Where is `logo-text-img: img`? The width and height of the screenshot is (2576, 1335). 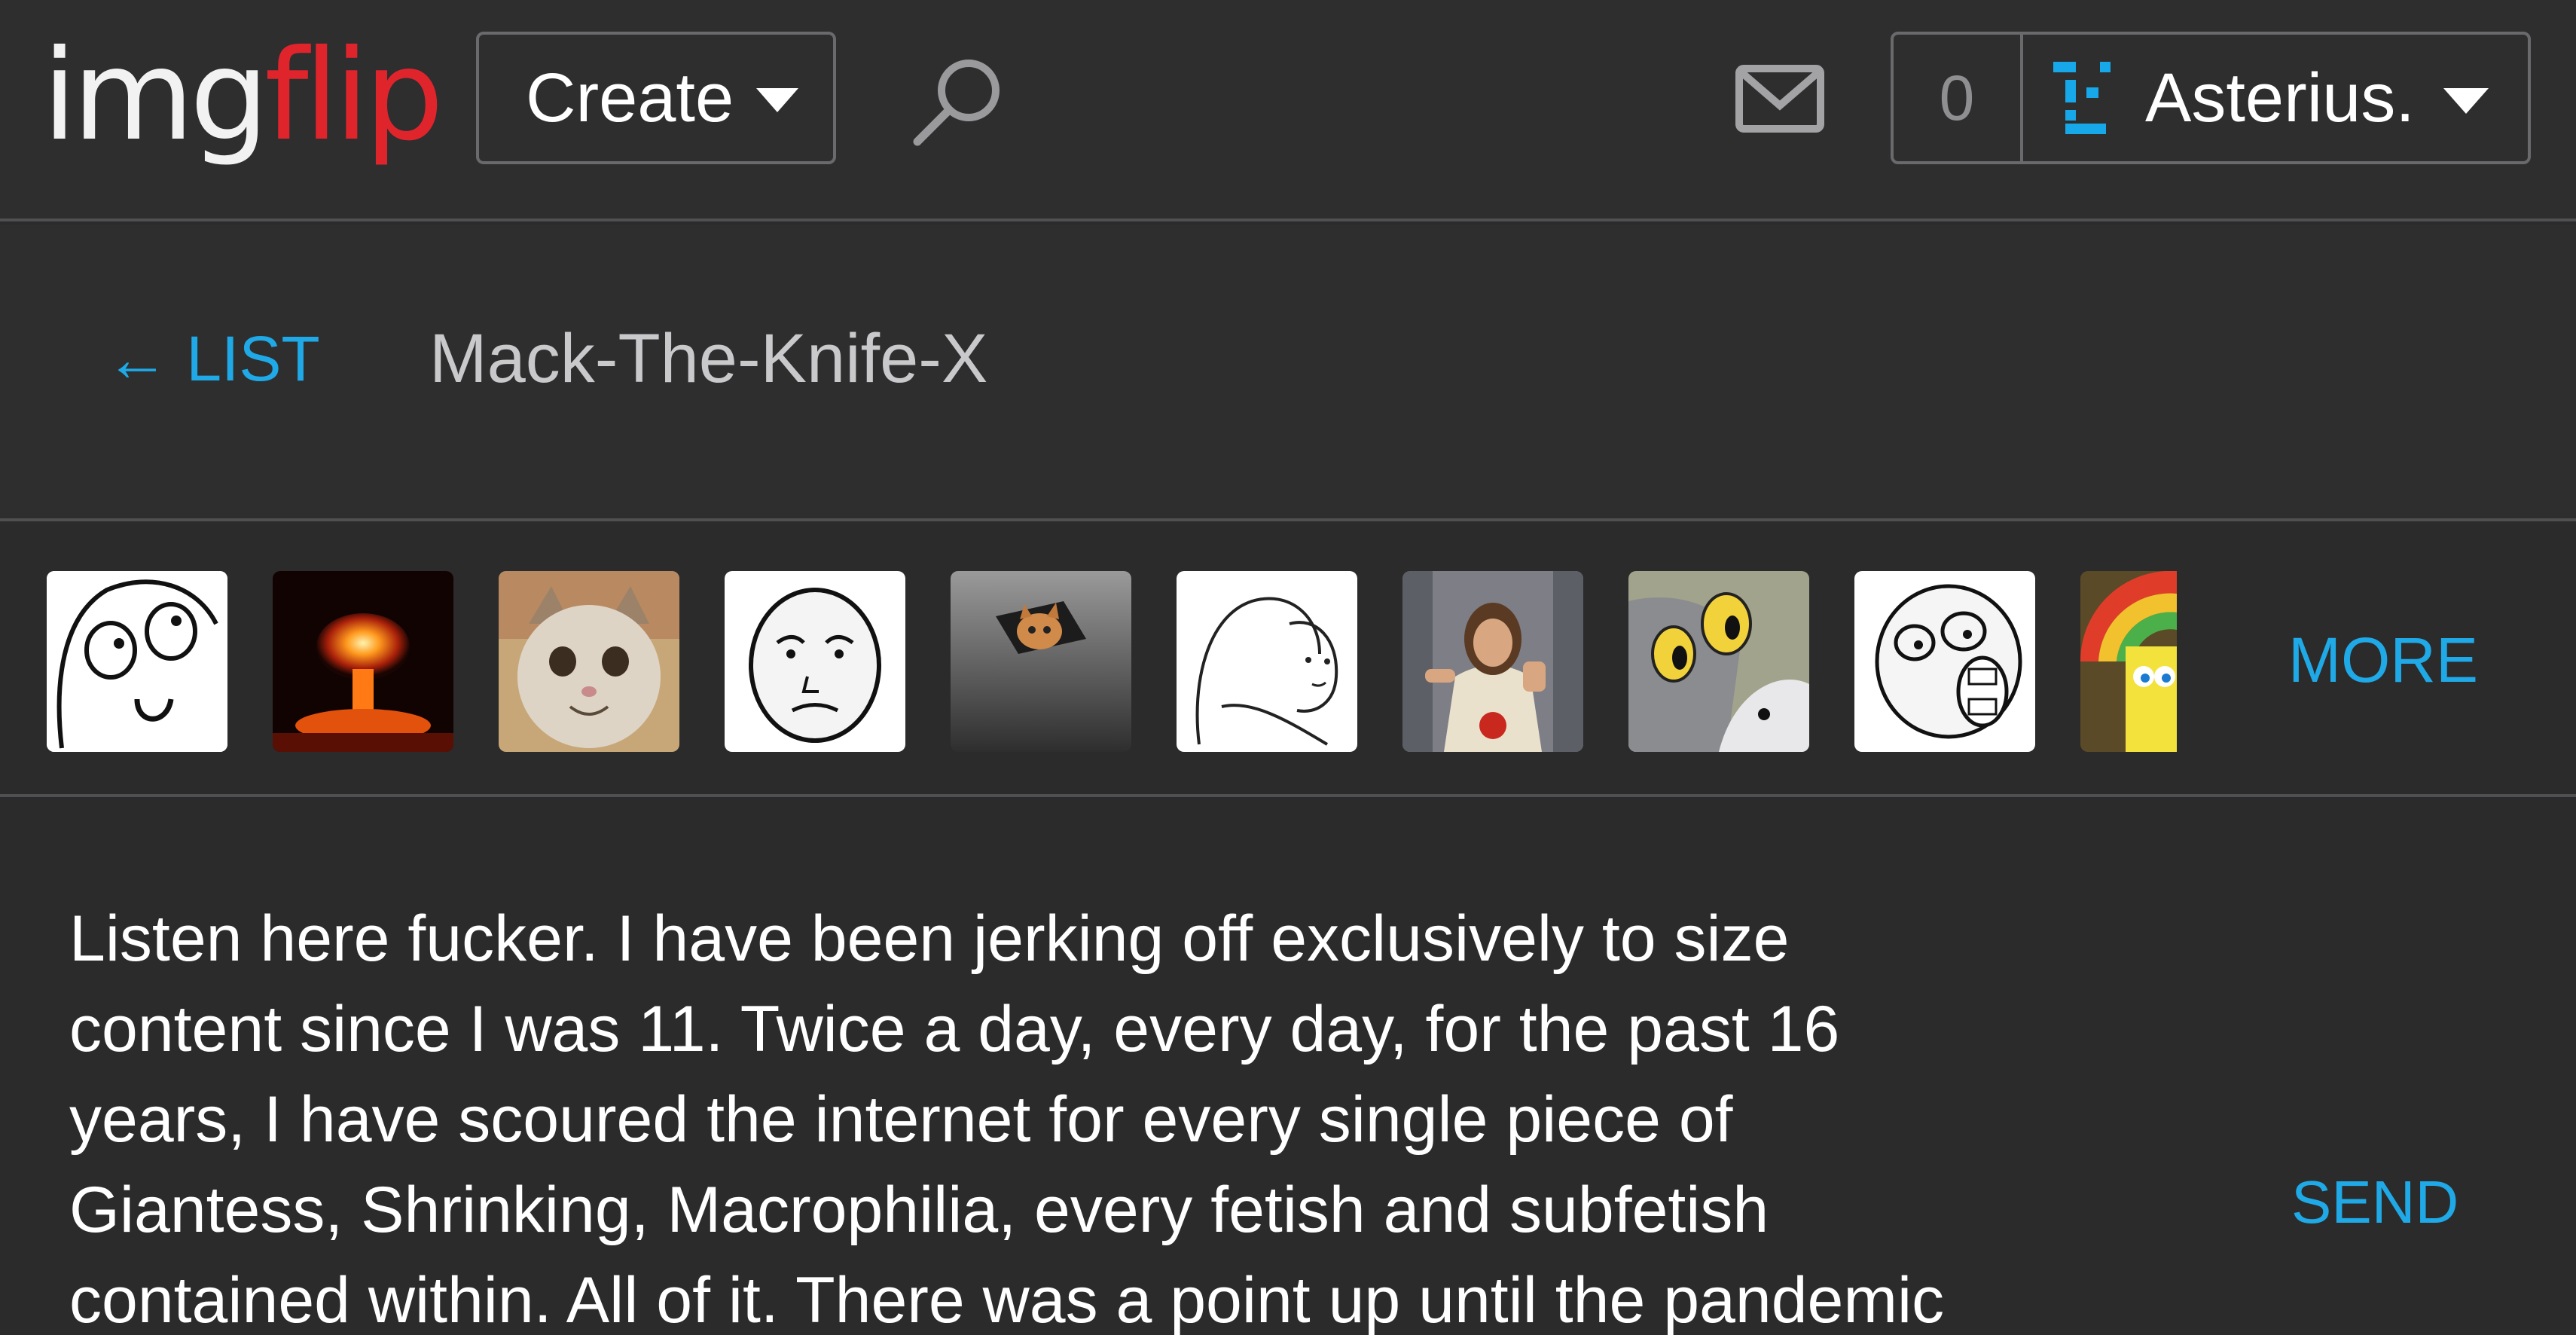
logo-text-img: img is located at coordinates (155, 96).